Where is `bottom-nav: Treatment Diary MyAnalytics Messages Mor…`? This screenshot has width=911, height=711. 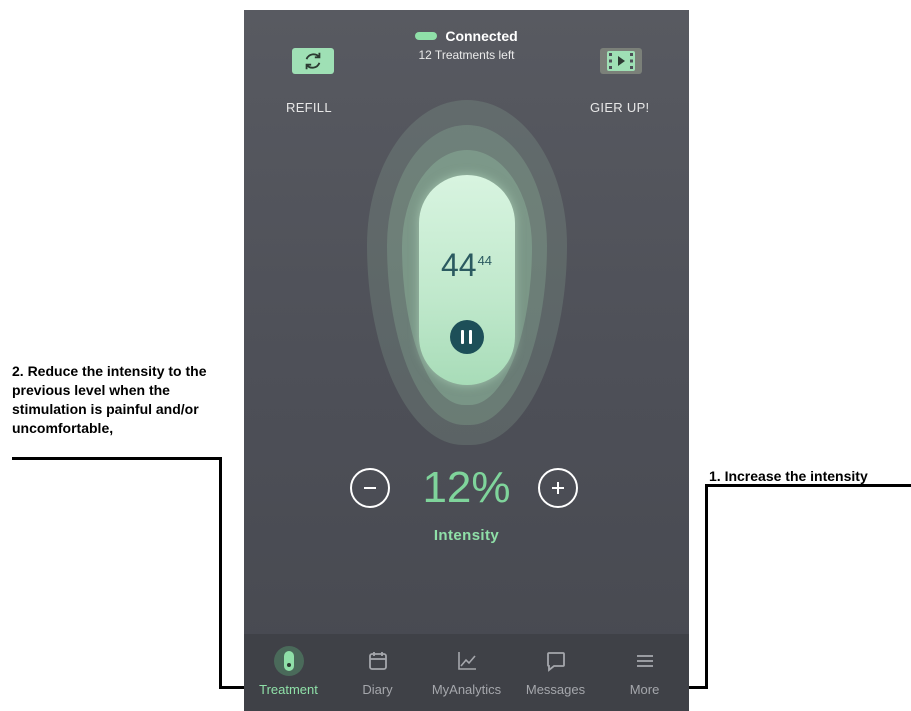 bottom-nav: Treatment Diary MyAnalytics Messages Mor… is located at coordinates (466, 672).